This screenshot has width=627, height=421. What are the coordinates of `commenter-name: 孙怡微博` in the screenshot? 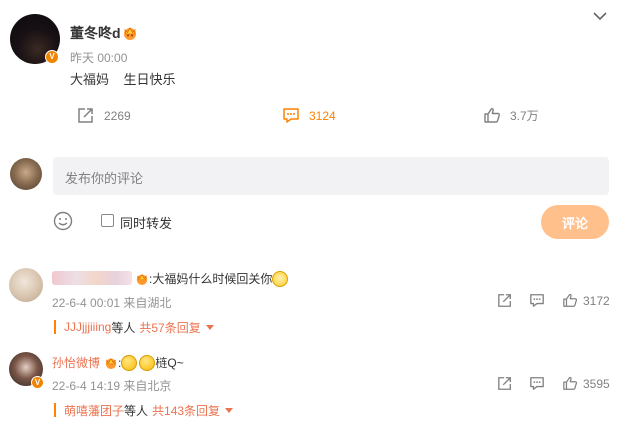 It's located at (76, 362).